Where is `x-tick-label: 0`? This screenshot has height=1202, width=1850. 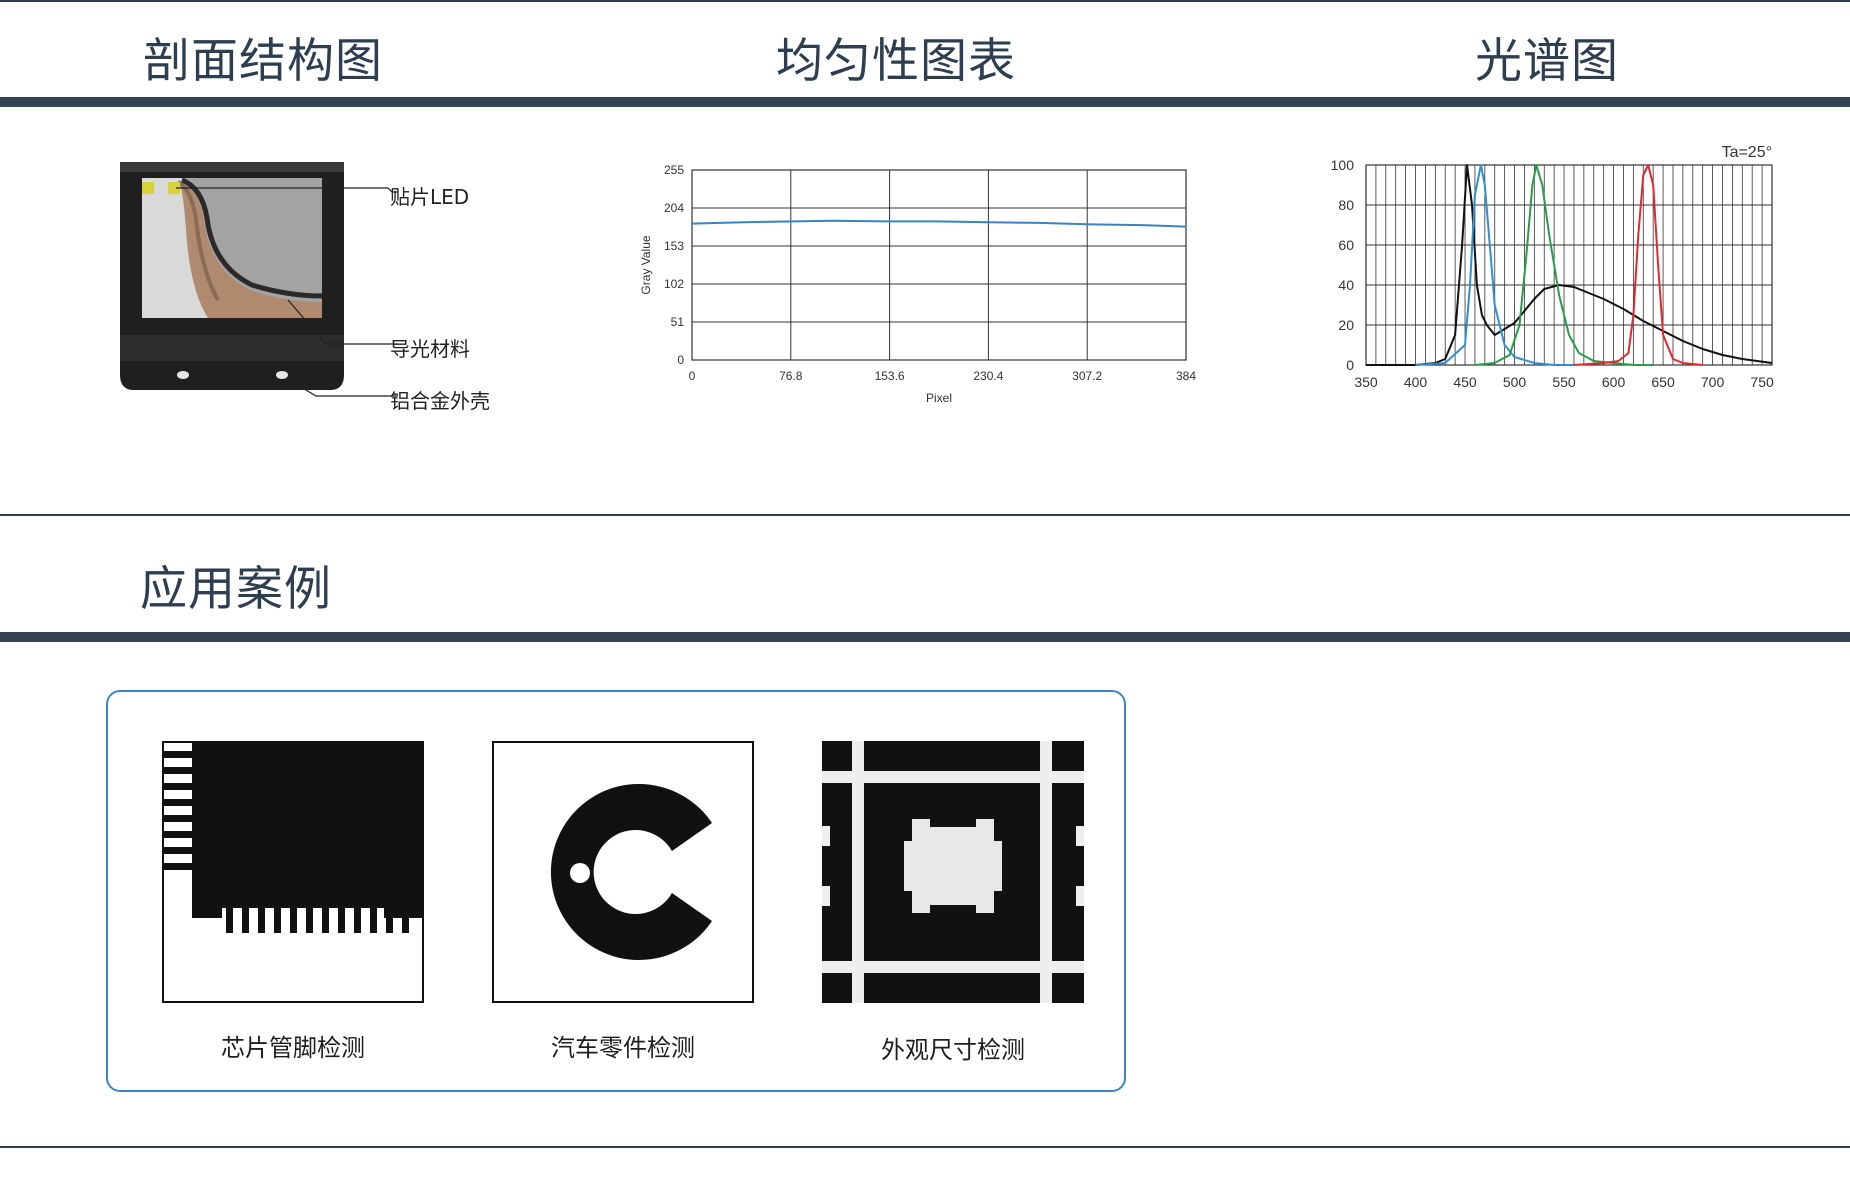 x-tick-label: 0 is located at coordinates (692, 376).